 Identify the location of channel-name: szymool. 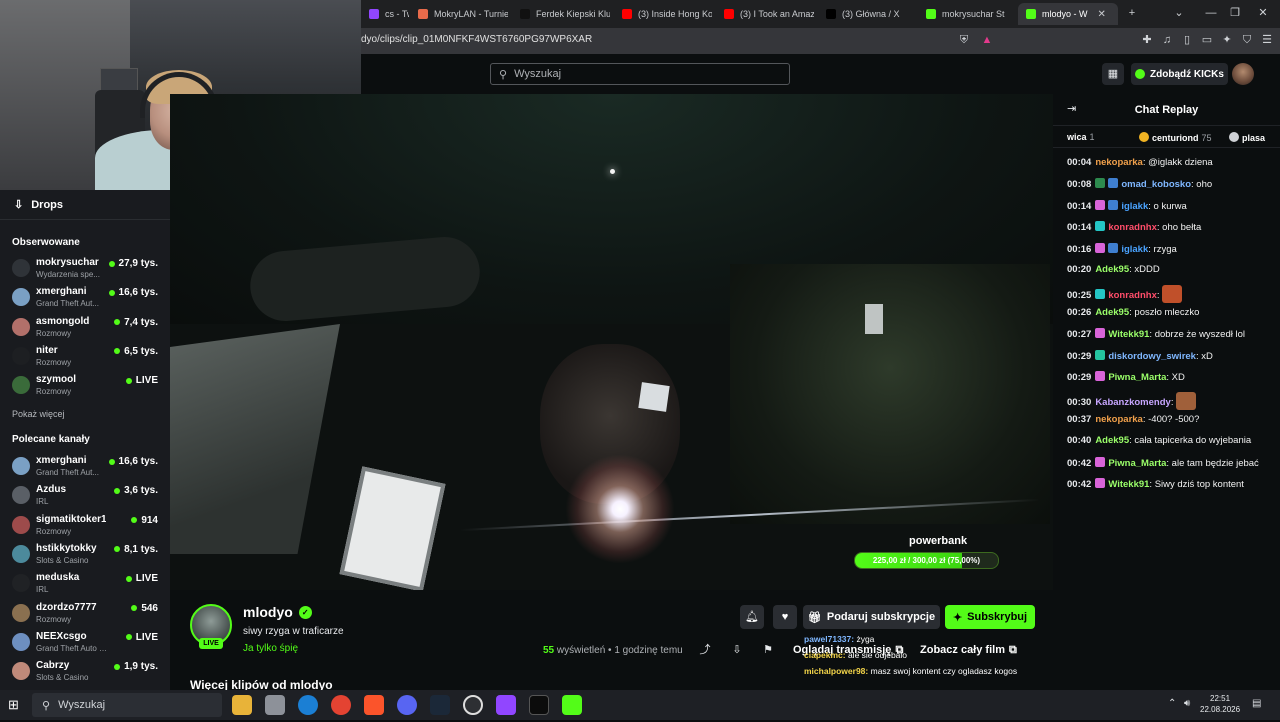
(56, 380).